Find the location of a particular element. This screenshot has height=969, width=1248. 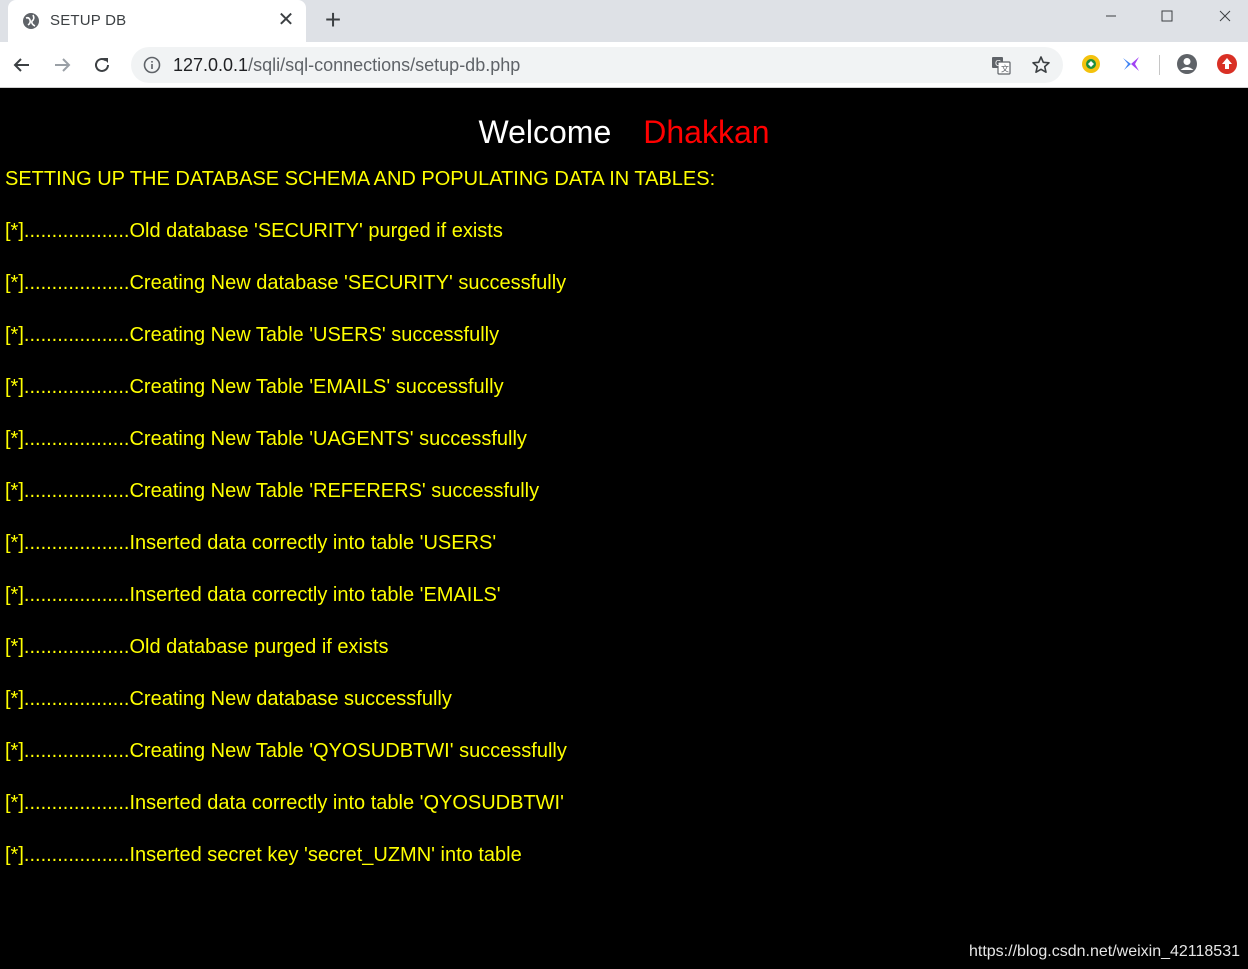

tab-setup-db: SETUP DB ✕ is located at coordinates (157, 21).